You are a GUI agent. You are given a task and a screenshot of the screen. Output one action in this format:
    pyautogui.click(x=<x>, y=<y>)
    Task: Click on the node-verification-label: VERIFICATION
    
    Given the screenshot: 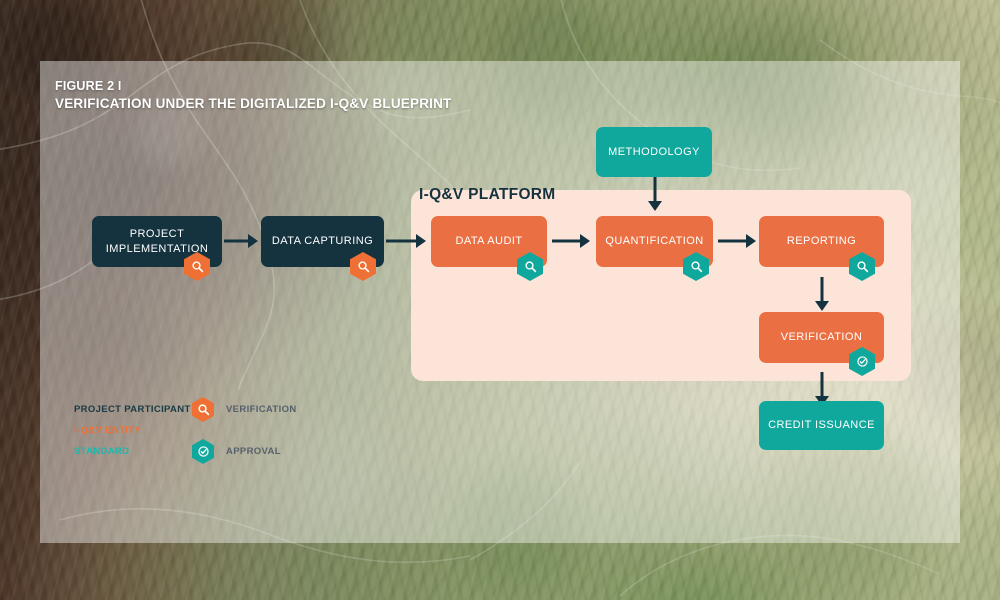 What is the action you would take?
    pyautogui.click(x=821, y=337)
    